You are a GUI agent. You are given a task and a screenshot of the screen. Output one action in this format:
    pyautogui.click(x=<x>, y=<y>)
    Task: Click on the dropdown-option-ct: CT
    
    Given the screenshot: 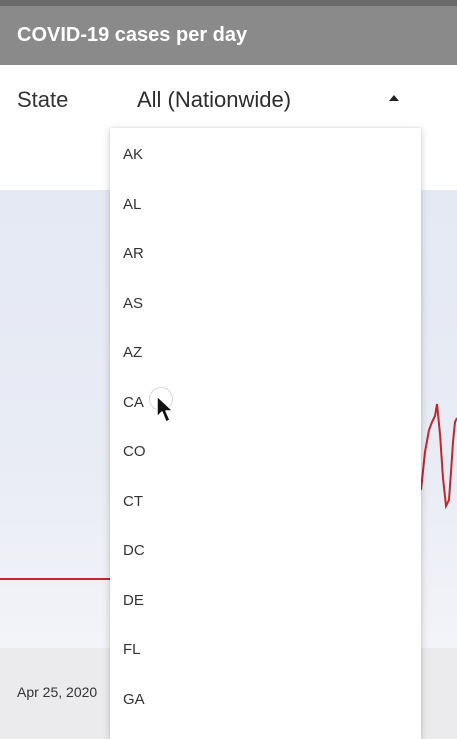 What is the action you would take?
    pyautogui.click(x=265, y=502)
    